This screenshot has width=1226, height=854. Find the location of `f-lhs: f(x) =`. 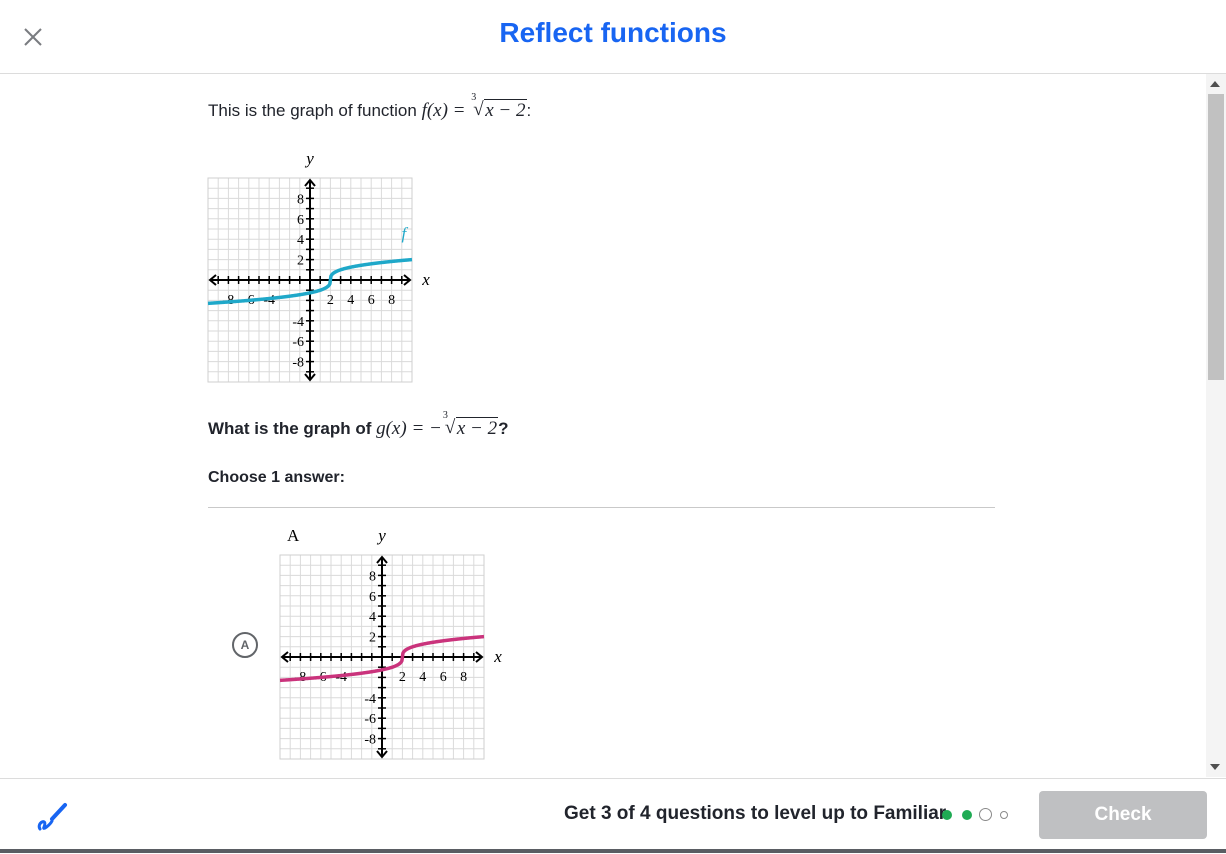

f-lhs: f(x) = is located at coordinates (446, 110).